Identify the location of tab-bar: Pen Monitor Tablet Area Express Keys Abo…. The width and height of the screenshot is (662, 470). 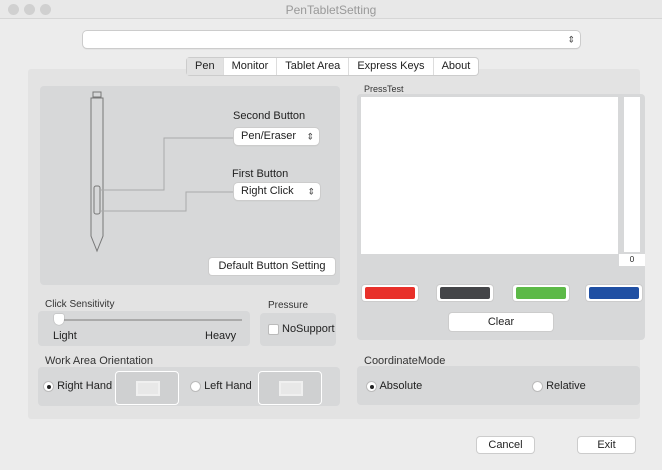
(333, 66).